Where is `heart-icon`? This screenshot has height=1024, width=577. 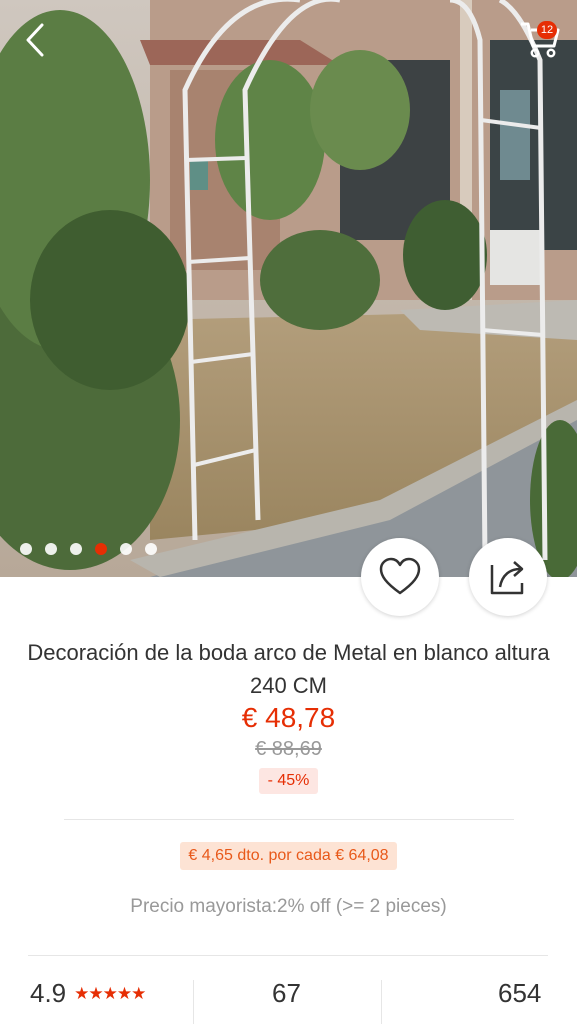
heart-icon is located at coordinates (400, 576).